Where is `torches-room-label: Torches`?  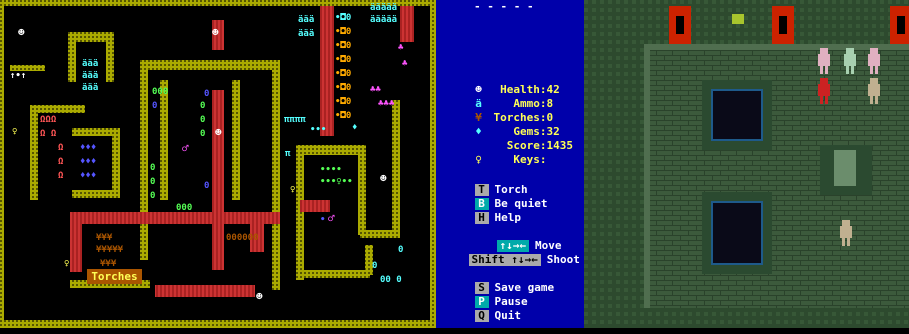
torches-room-label: Torches is located at coordinates (114, 276).